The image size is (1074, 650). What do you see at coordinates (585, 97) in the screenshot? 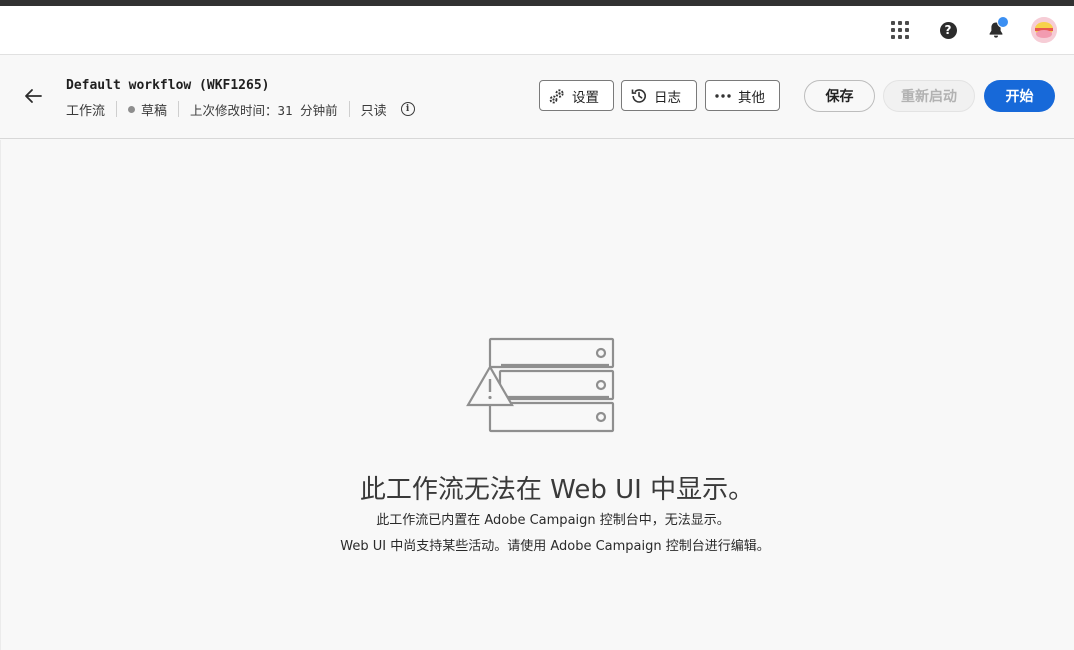
I see `settings-label: 设置` at bounding box center [585, 97].